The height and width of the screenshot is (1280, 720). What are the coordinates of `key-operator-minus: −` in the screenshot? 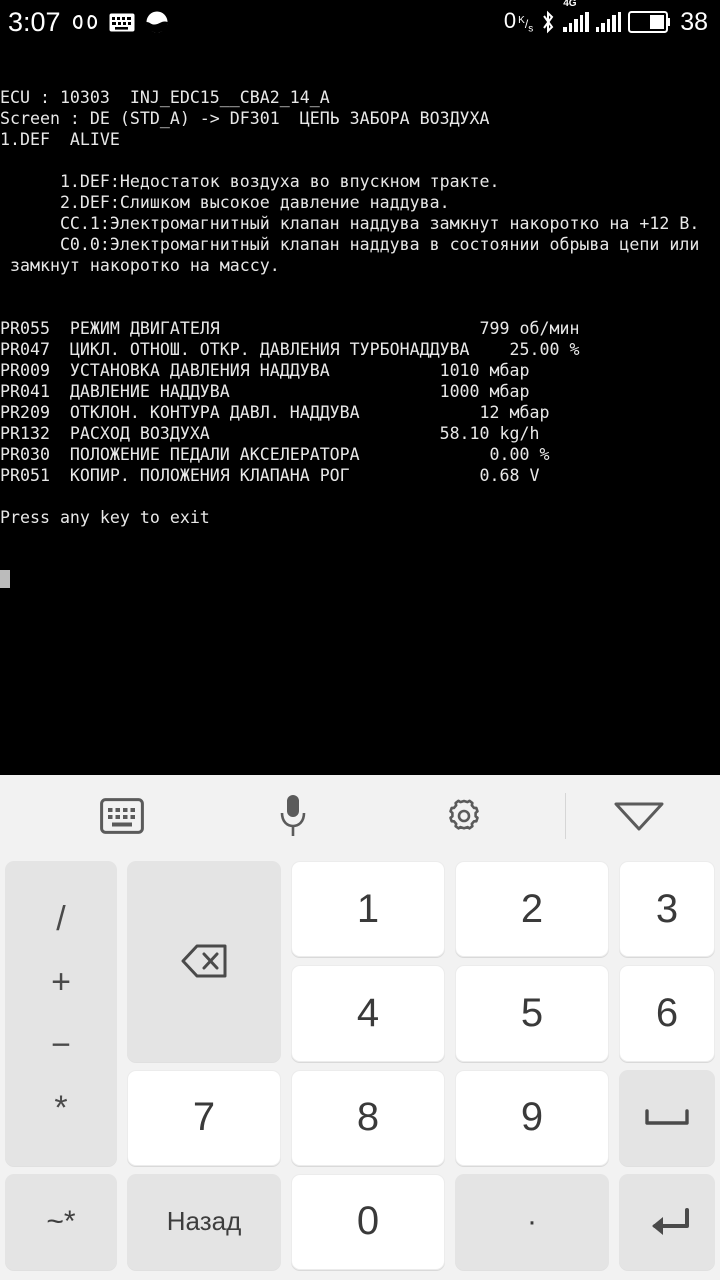 It's located at (61, 1045).